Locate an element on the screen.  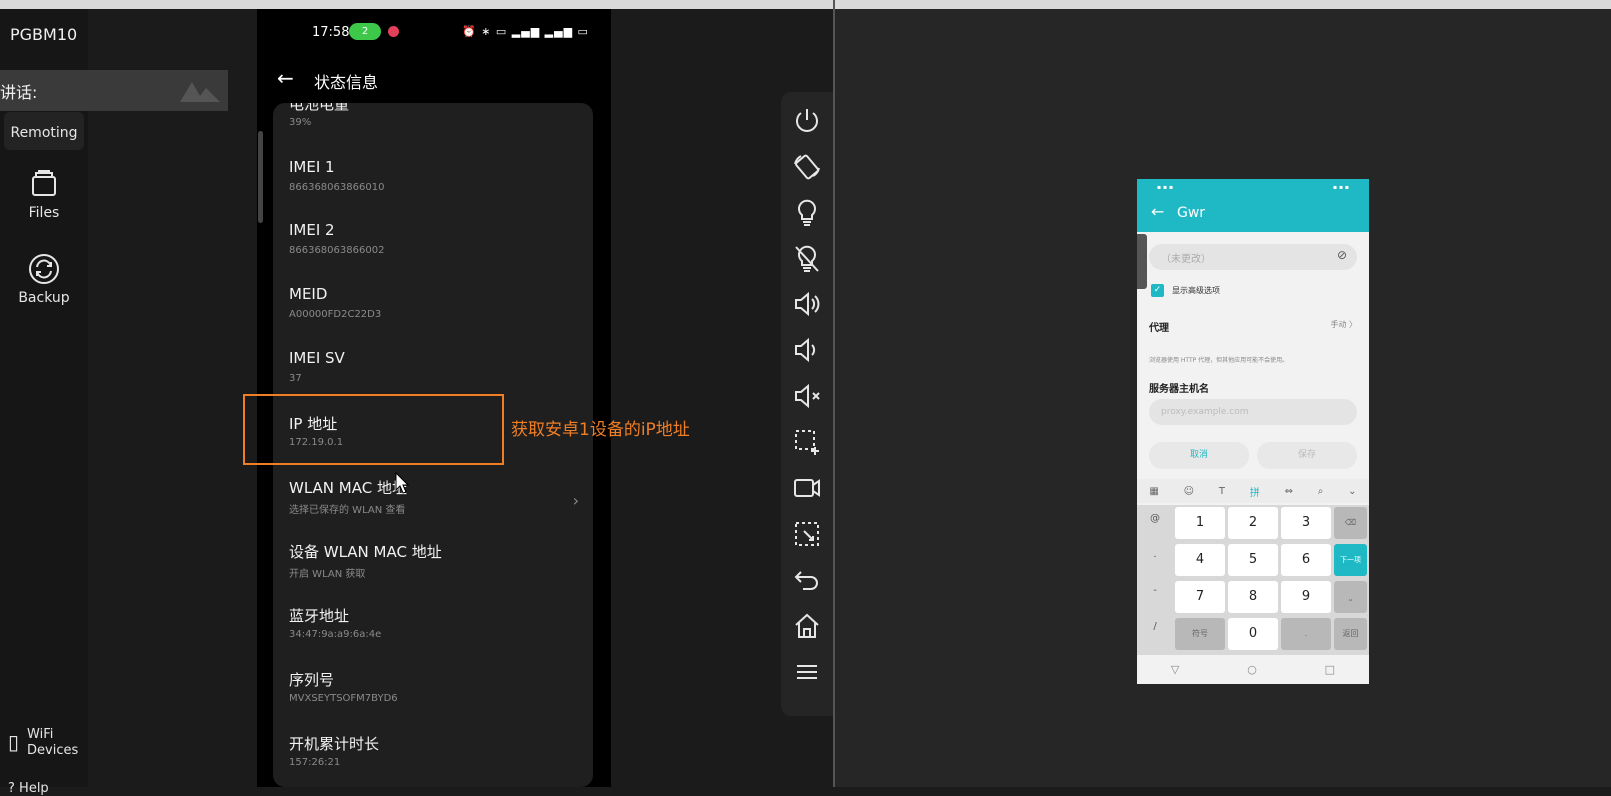
mini-back-arrow-icon: ← is located at coordinates (1157, 211).